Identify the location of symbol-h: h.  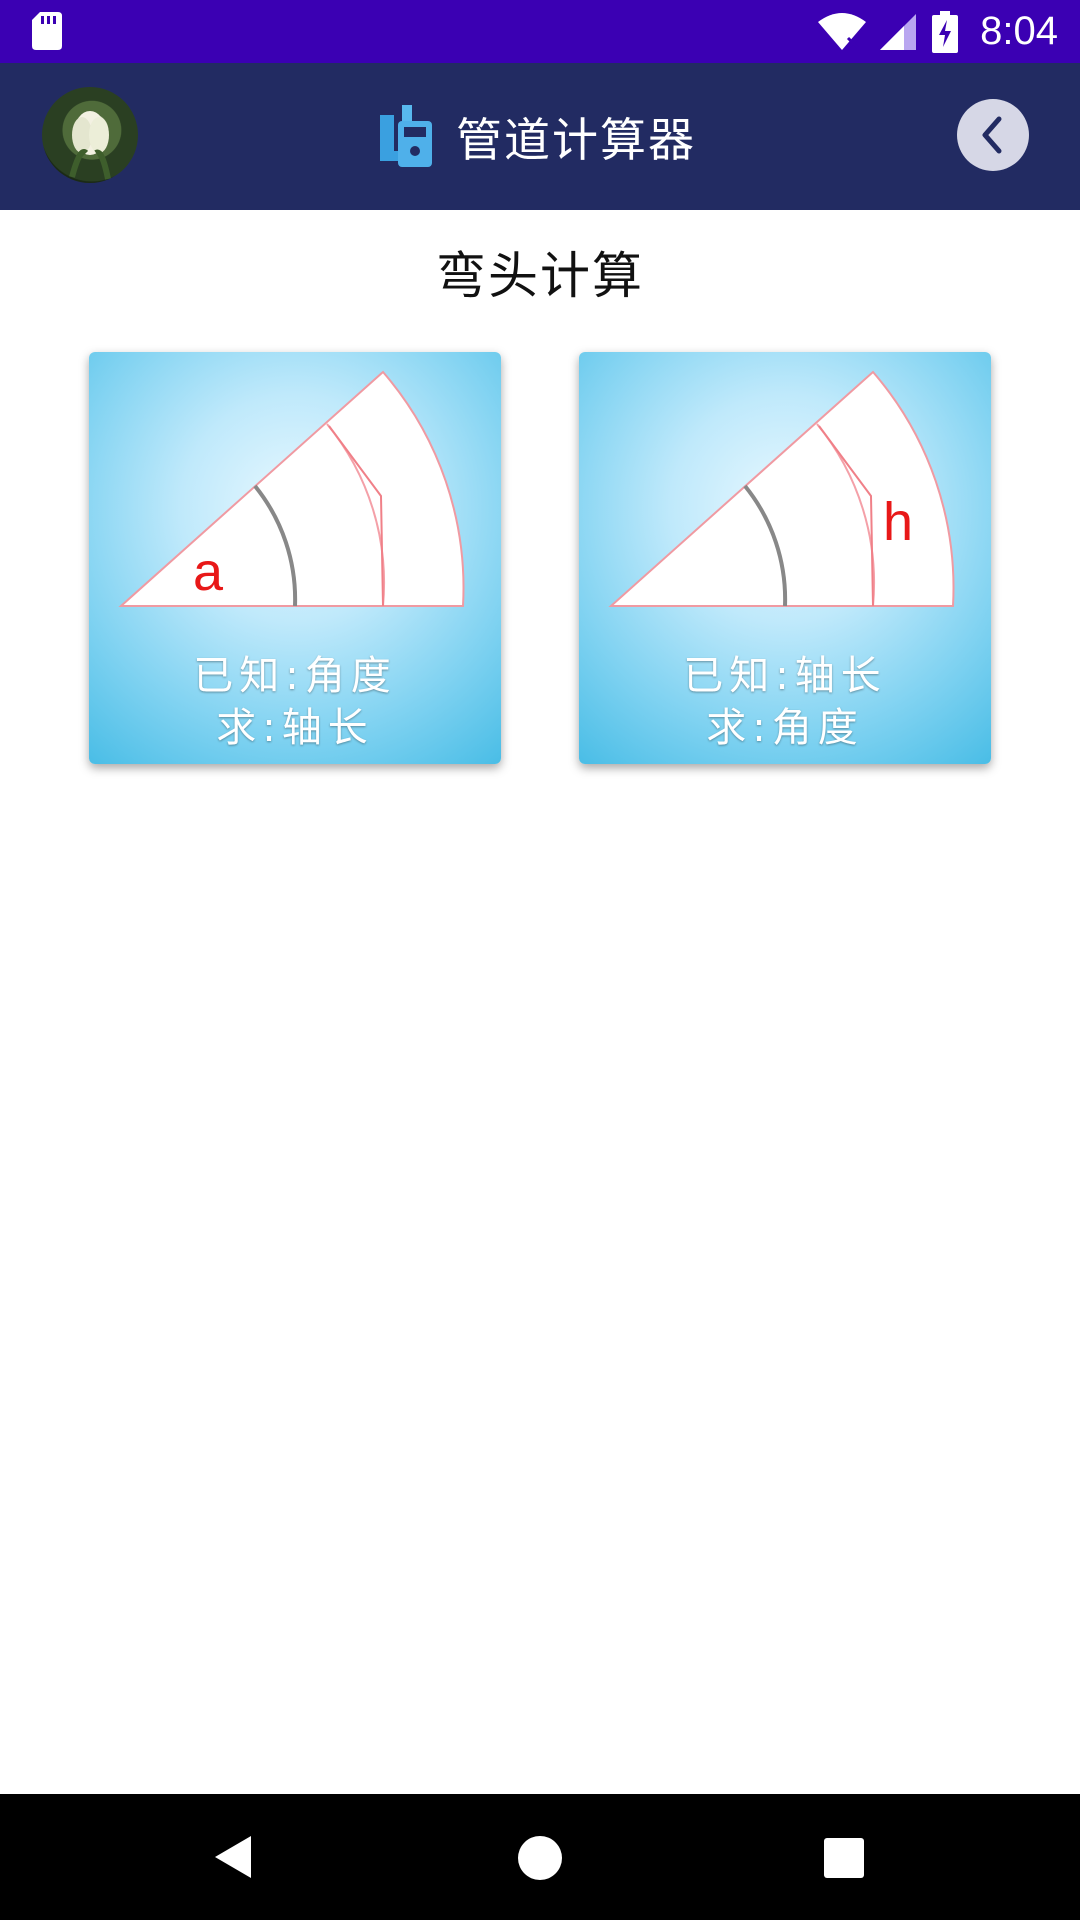
(898, 522).